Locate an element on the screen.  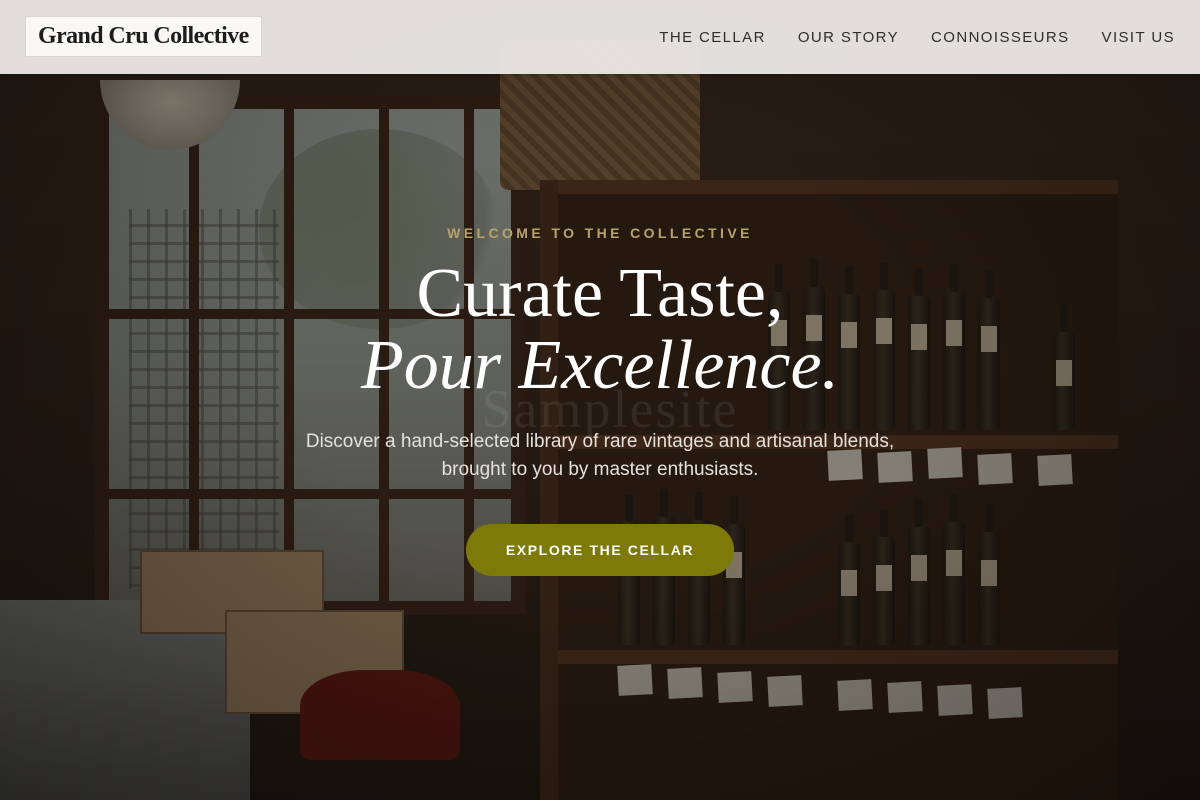
brand-logo: Grand Cru Collective is located at coordinates (143, 36).